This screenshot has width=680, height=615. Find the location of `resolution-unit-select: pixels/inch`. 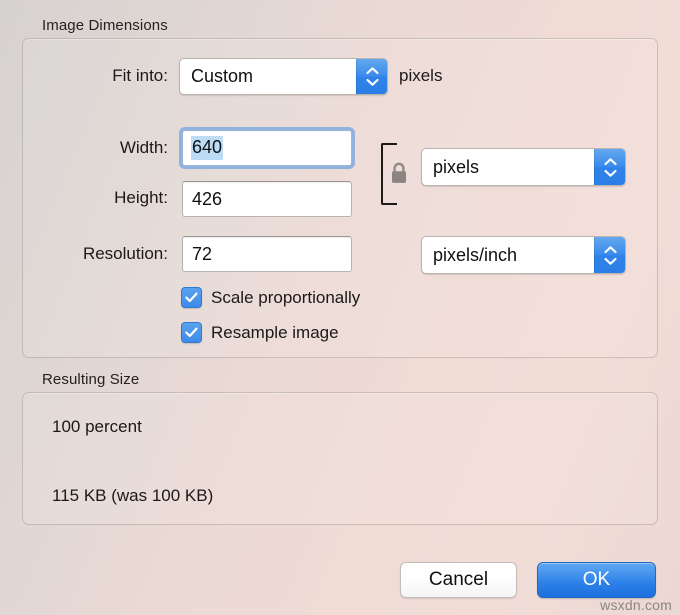

resolution-unit-select: pixels/inch is located at coordinates (523, 255).